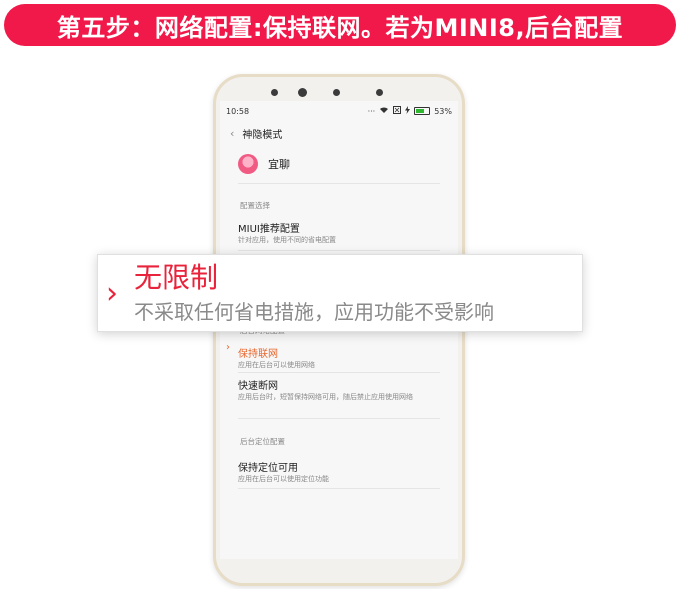 Image resolution: width=680 pixels, height=589 pixels. What do you see at coordinates (287, 240) in the screenshot?
I see `option-desc: 针对应用，使用不同的省电配置` at bounding box center [287, 240].